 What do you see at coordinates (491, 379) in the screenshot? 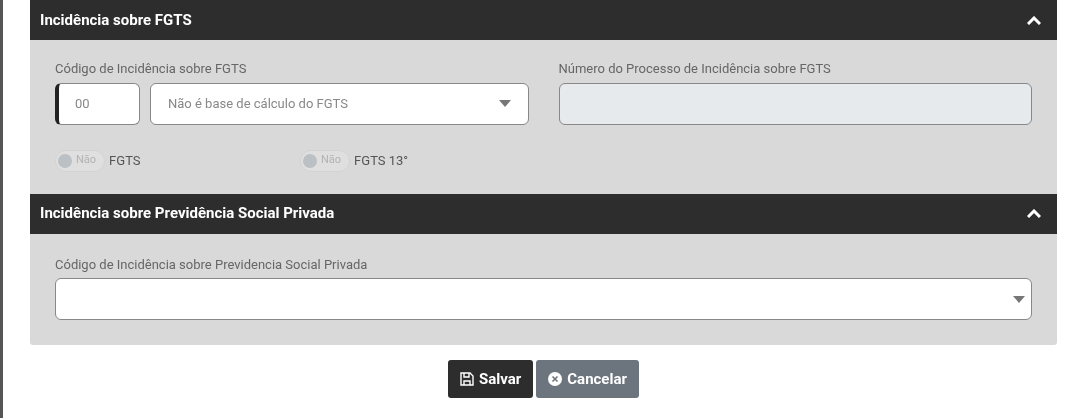
I see `save-button: Salvar` at bounding box center [491, 379].